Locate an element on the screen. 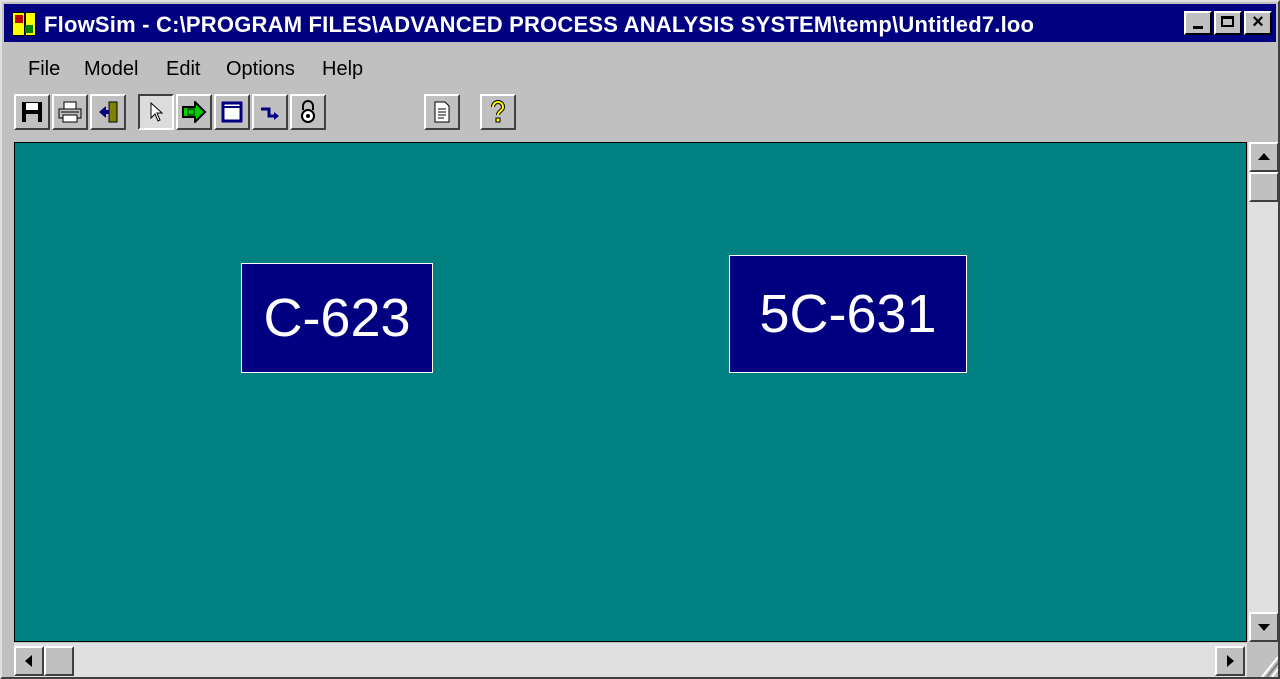 The width and height of the screenshot is (1280, 679). box-icon is located at coordinates (232, 112).